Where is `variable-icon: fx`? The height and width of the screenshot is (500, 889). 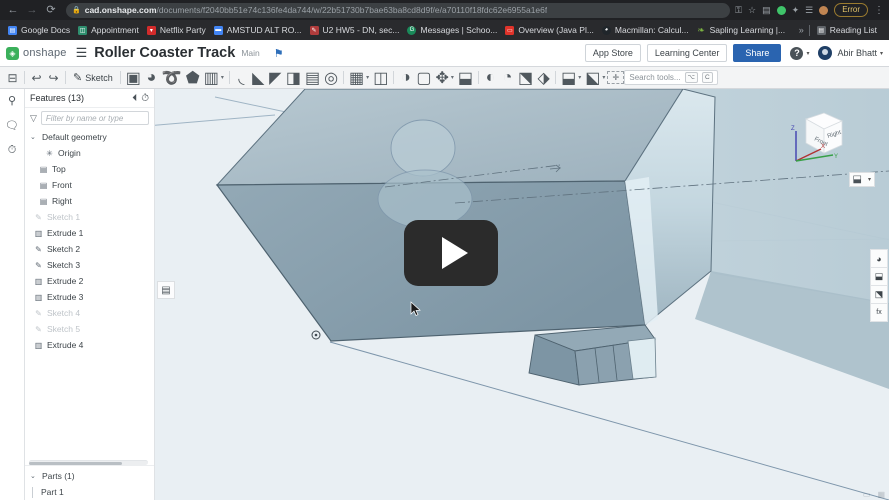 variable-icon: fx is located at coordinates (879, 312).